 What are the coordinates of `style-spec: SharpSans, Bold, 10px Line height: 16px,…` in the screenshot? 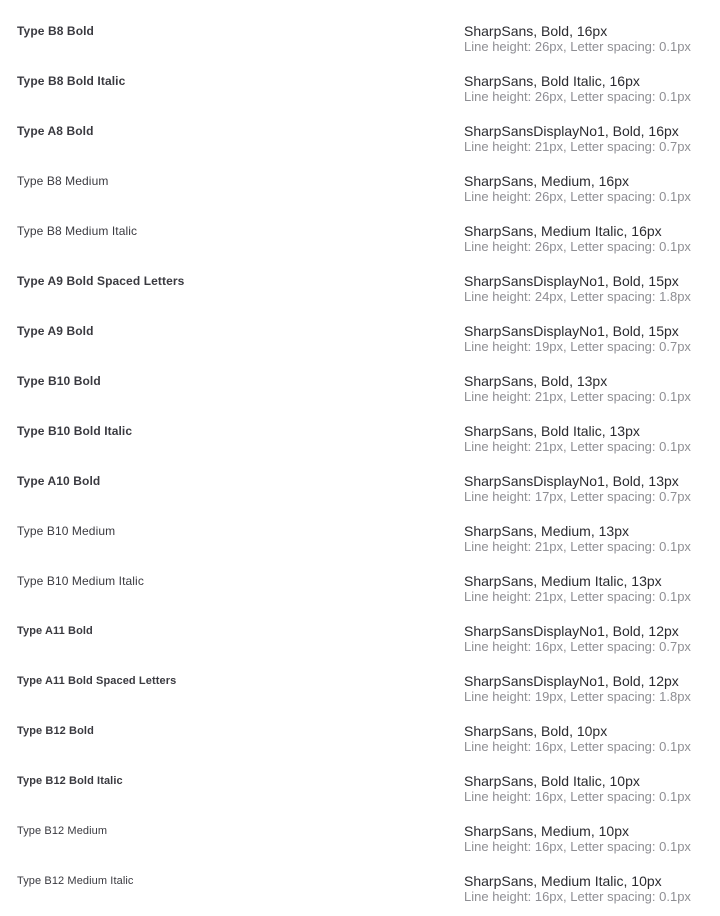 It's located at (589, 739).